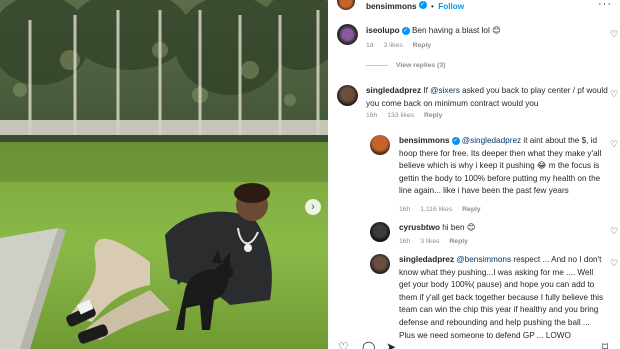  I want to click on comment-mention: @bensimmons, so click(483, 259).